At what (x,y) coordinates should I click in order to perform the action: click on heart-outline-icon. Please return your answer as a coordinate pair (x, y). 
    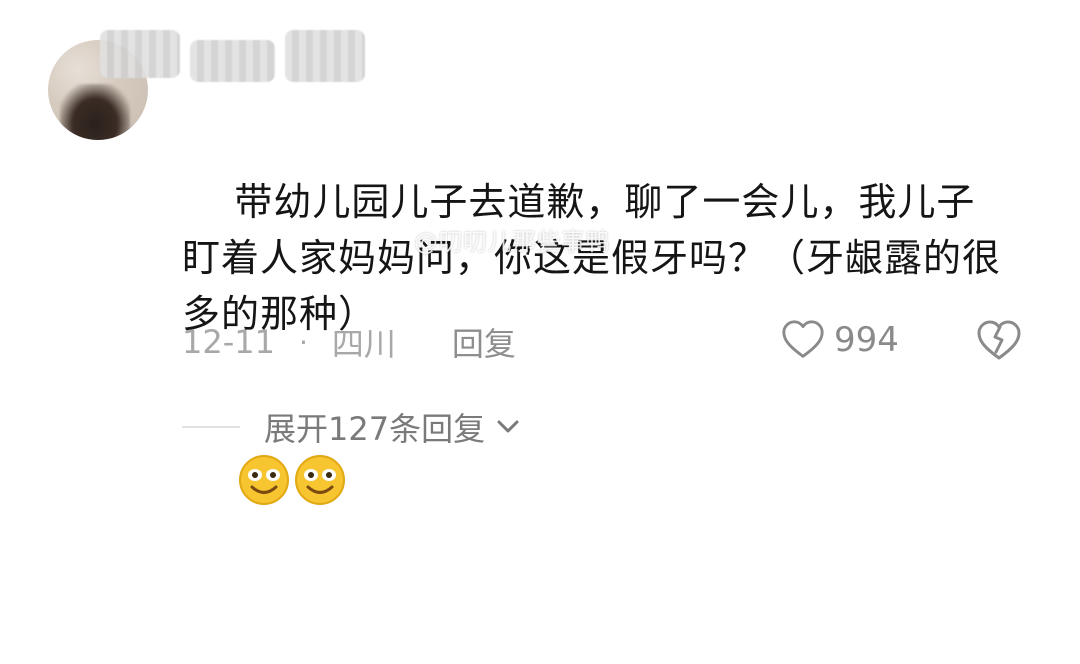
    Looking at the image, I should click on (803, 339).